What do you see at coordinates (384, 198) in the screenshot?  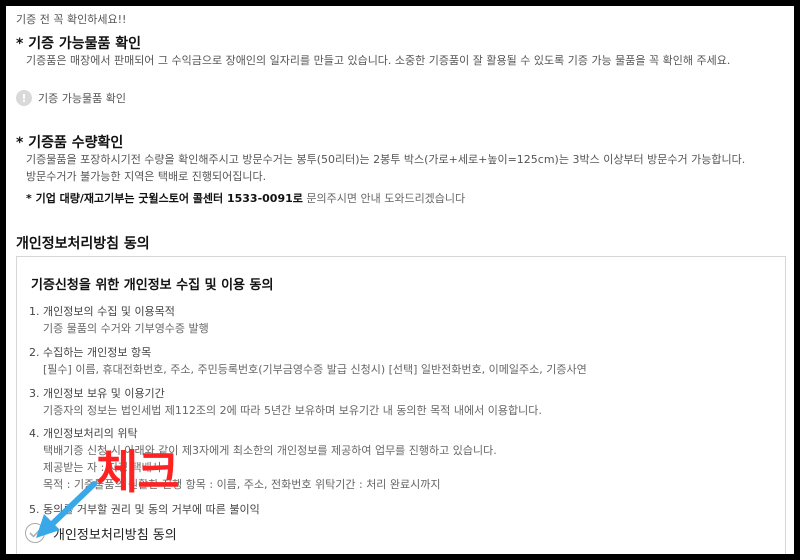 I see `corporate-donation-guide: 문의주시면 안내 도와드리겠습니다` at bounding box center [384, 198].